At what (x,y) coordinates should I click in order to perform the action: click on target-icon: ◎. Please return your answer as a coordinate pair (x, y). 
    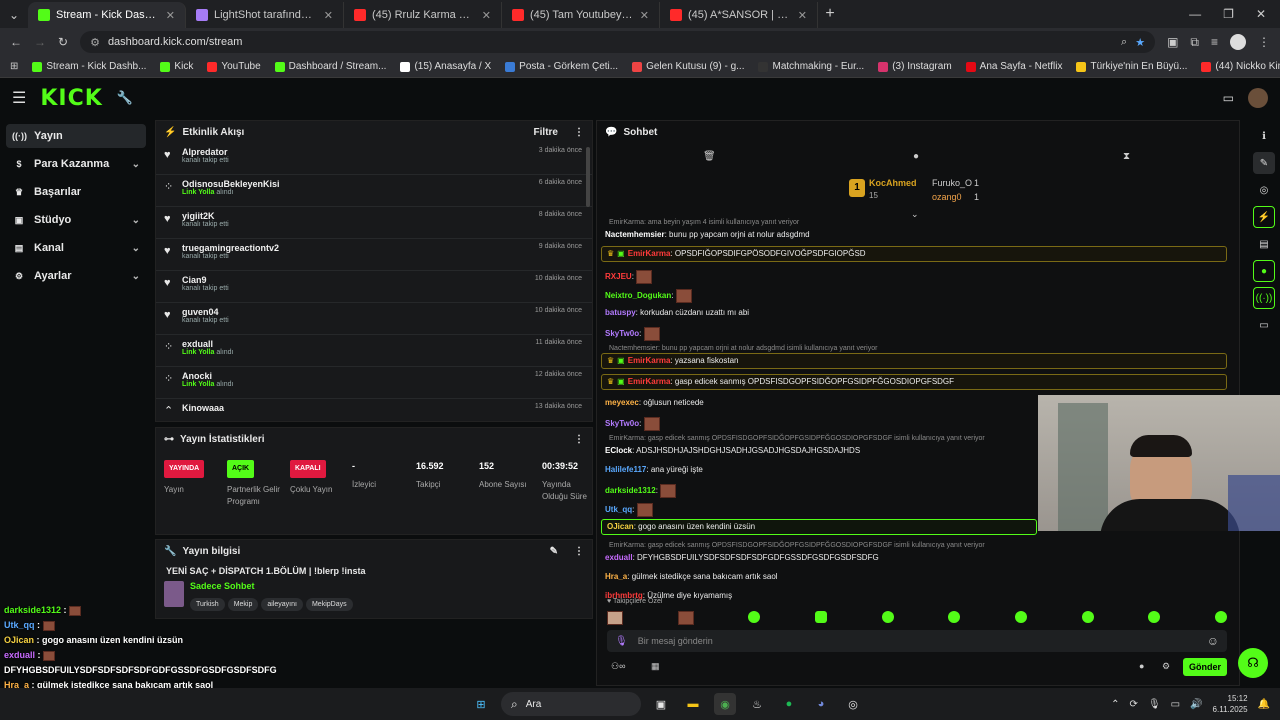
    Looking at the image, I should click on (1264, 190).